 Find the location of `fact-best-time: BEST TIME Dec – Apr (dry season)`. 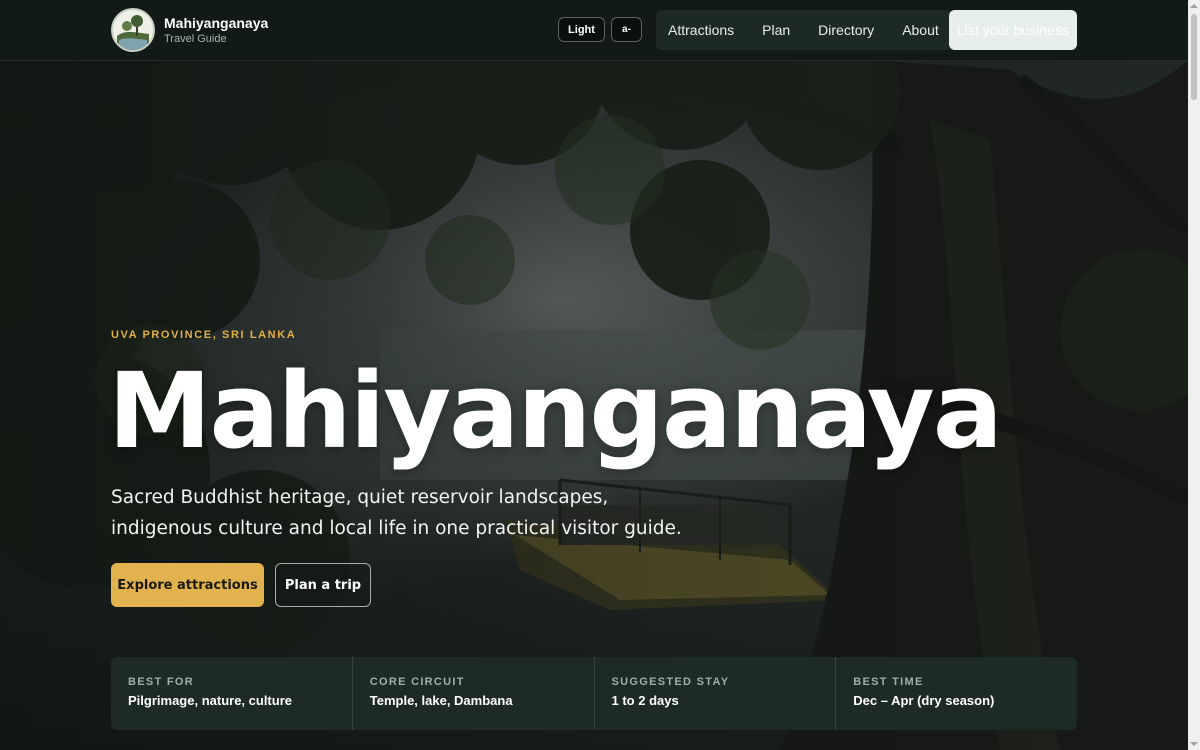

fact-best-time: BEST TIME Dec – Apr (dry season) is located at coordinates (956, 693).